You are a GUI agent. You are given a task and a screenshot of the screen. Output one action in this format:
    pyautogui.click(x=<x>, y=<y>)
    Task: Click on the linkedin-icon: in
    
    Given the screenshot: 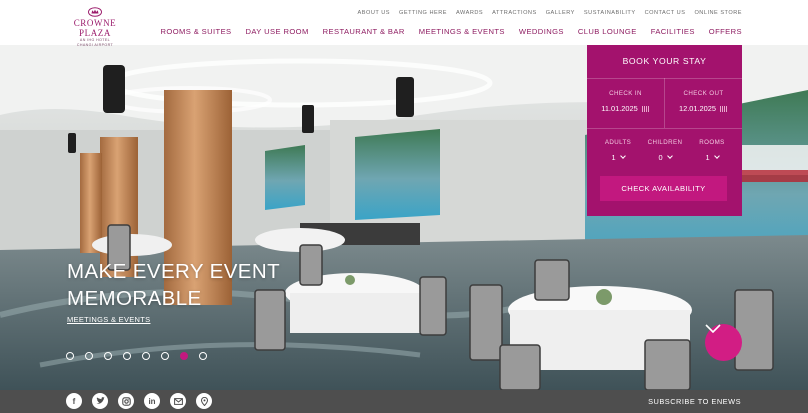 What is the action you would take?
    pyautogui.click(x=152, y=401)
    